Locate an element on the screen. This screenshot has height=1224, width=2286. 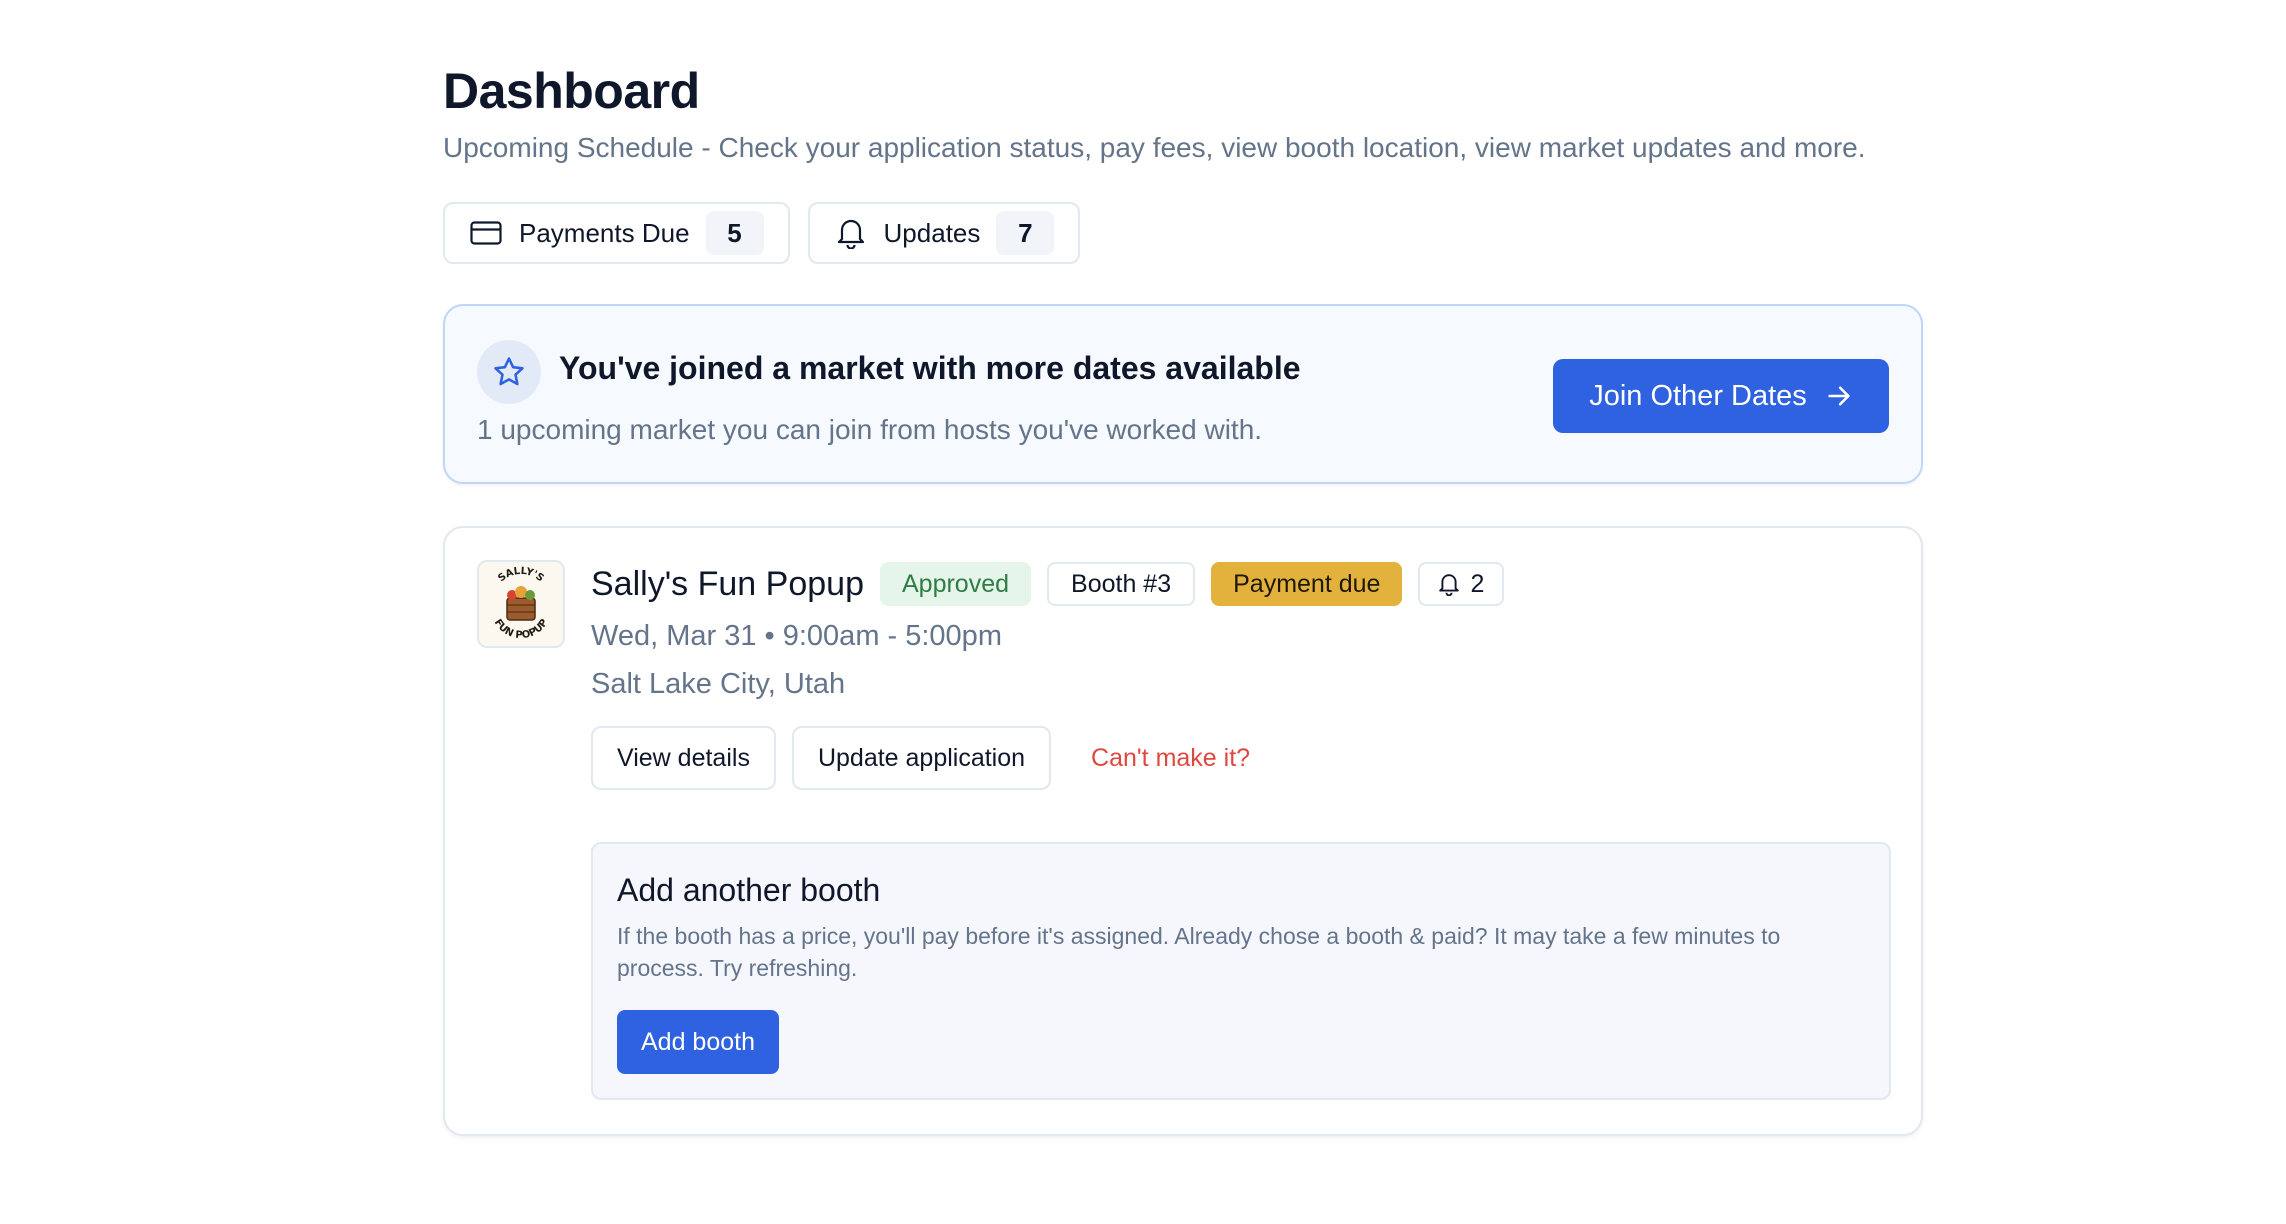
updates-count: 7 is located at coordinates (1025, 233).